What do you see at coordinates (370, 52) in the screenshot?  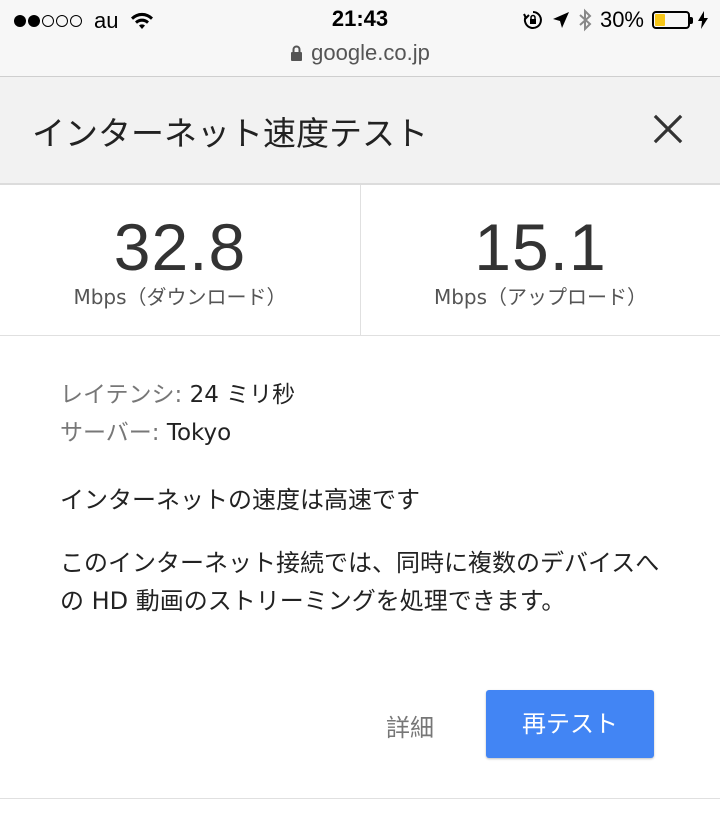 I see `url-text: google.co.jp` at bounding box center [370, 52].